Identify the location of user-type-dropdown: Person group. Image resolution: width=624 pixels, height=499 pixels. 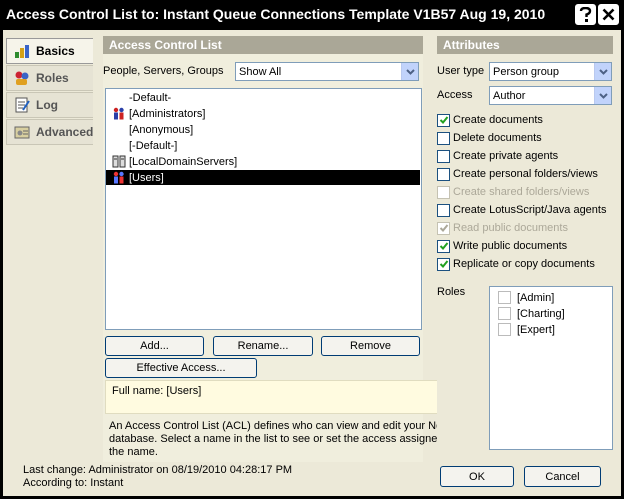
(550, 71).